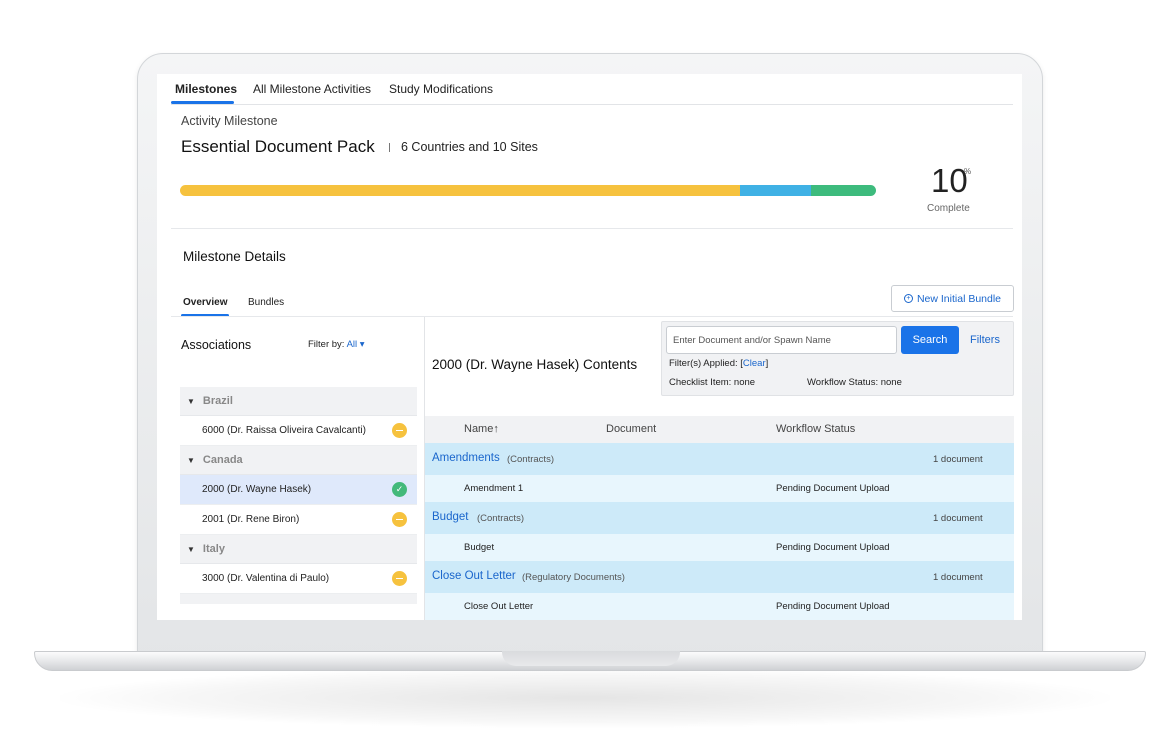  What do you see at coordinates (213, 549) in the screenshot?
I see `country-label: Italy` at bounding box center [213, 549].